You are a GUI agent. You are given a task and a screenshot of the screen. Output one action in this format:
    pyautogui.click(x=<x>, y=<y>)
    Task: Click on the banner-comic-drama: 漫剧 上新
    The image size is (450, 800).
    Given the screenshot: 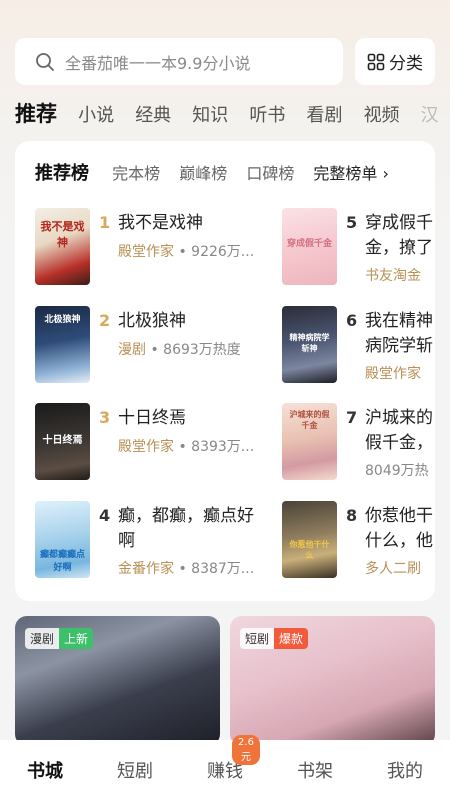 What is the action you would take?
    pyautogui.click(x=117, y=681)
    